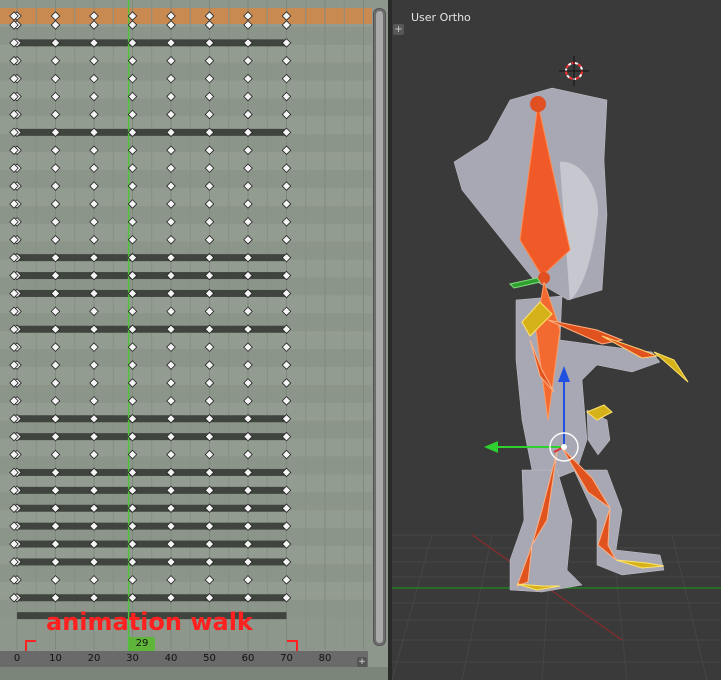 The width and height of the screenshot is (721, 680). Describe the element at coordinates (398, 29) in the screenshot. I see `toolshelf-expand-icon: +` at that location.